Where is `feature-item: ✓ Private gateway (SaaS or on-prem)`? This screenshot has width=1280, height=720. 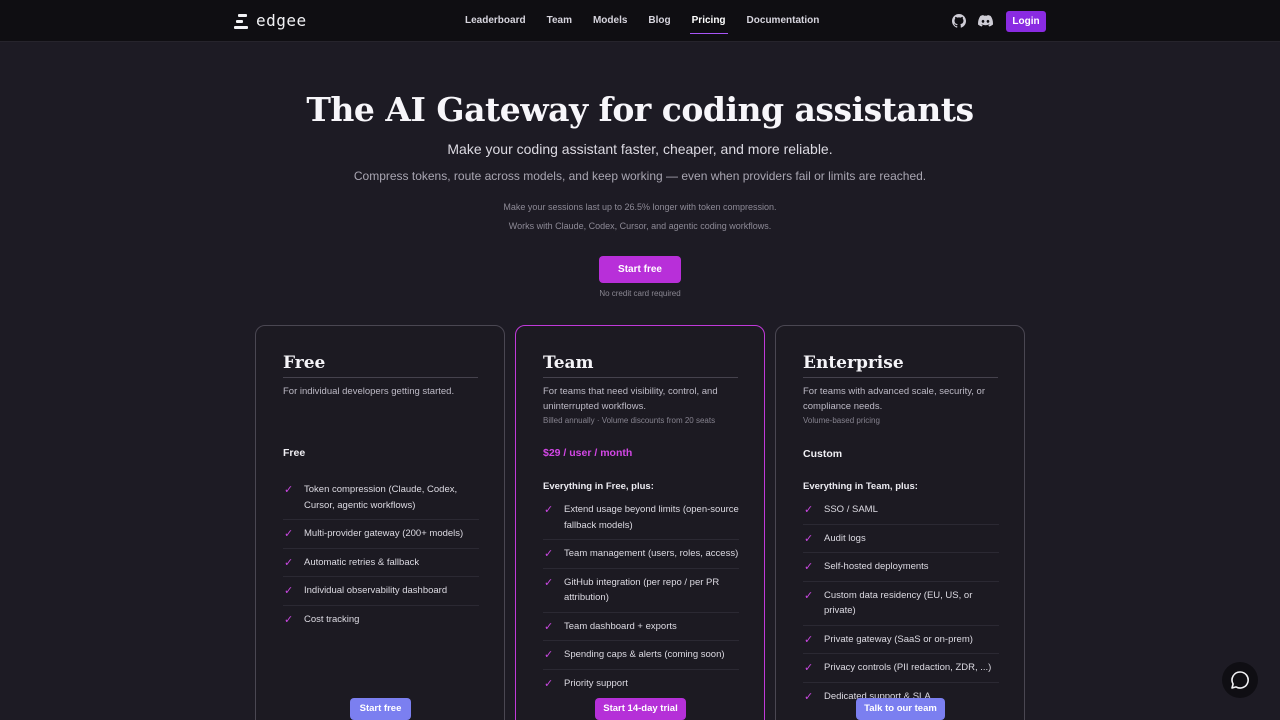
feature-item: ✓ Private gateway (SaaS or on-prem) is located at coordinates (901, 640).